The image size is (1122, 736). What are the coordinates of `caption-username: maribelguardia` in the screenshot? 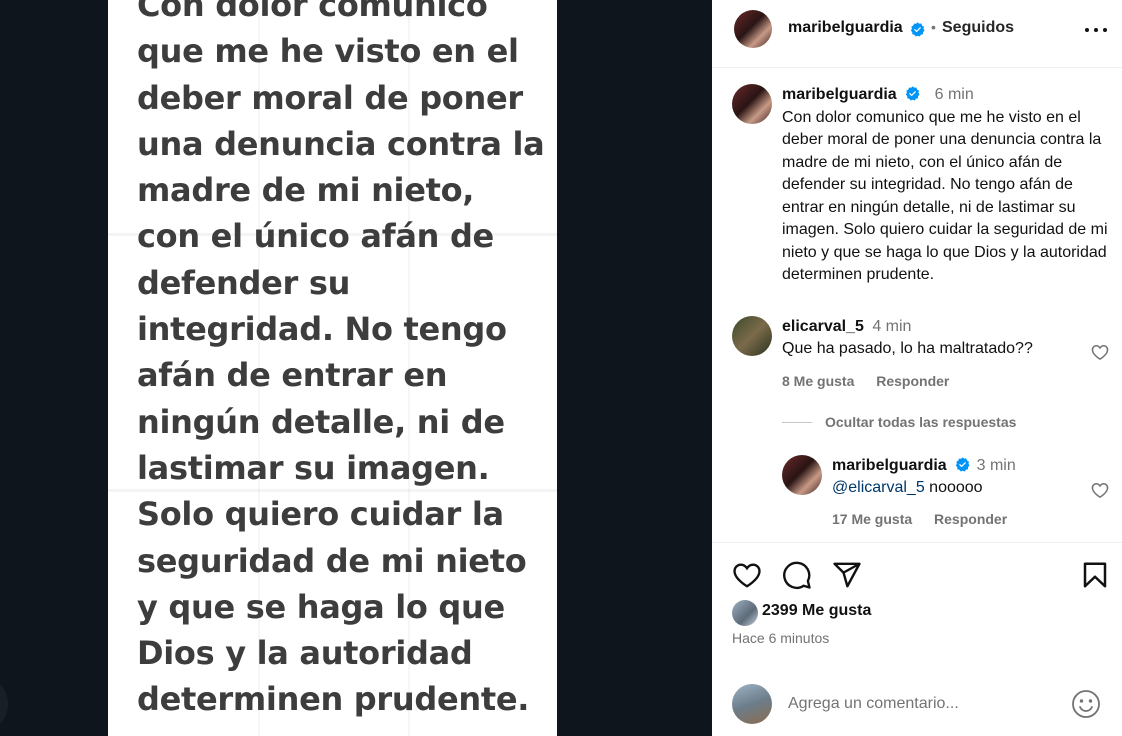 It's located at (839, 94).